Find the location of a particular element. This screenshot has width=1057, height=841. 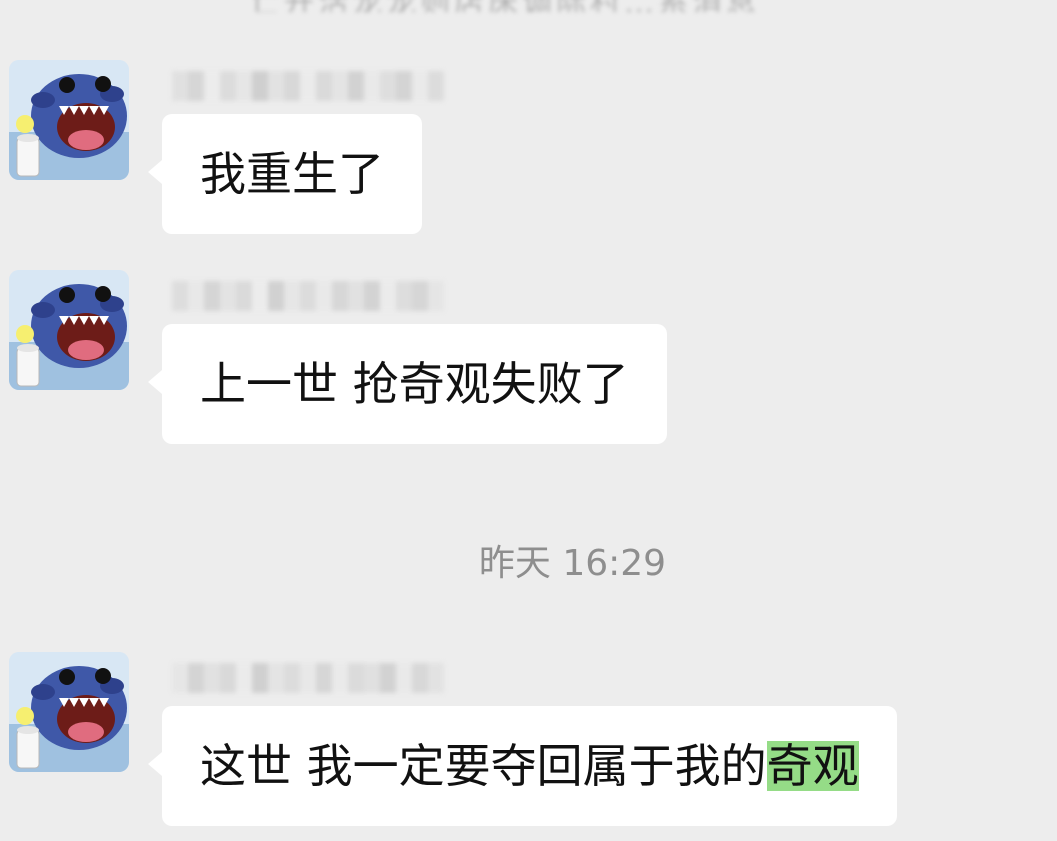

message-text: 我重生了 is located at coordinates (292, 174).